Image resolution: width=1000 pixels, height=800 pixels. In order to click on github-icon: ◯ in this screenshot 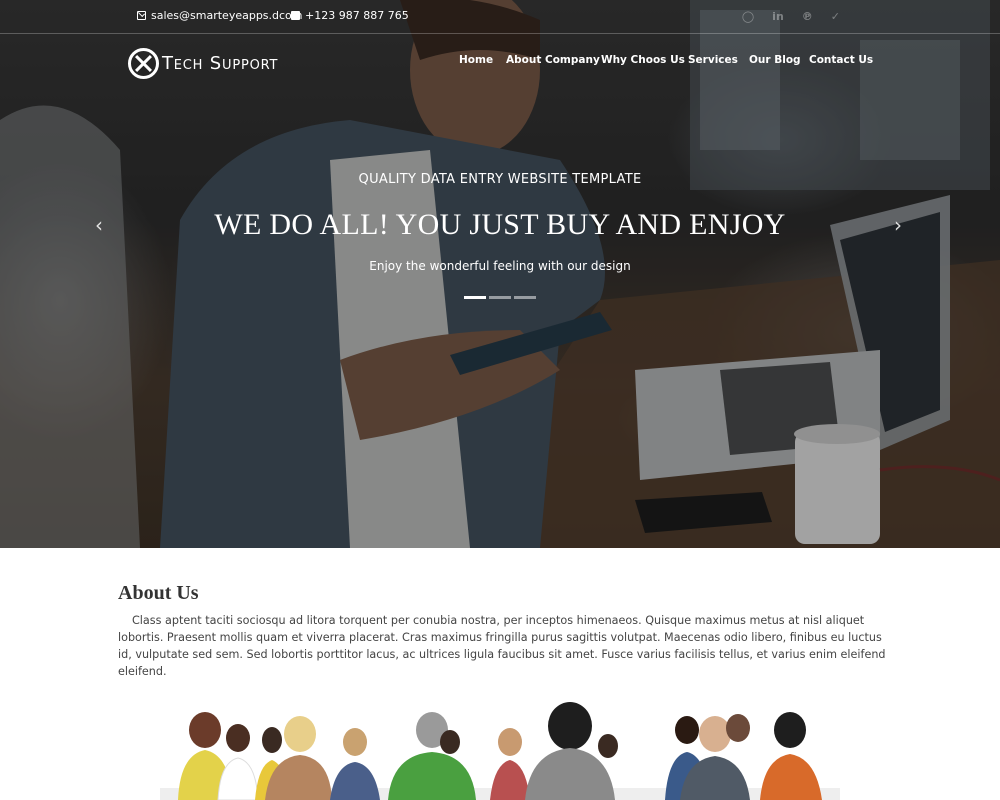, I will do `click(748, 16)`.